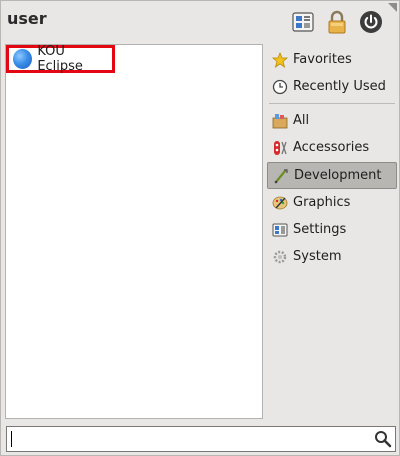 The image size is (400, 456). I want to click on development-icon, so click(281, 175).